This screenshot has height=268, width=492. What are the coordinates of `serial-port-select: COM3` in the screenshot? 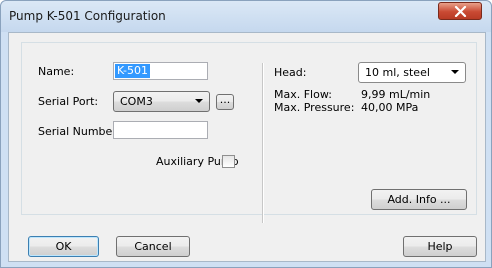 It's located at (161, 101).